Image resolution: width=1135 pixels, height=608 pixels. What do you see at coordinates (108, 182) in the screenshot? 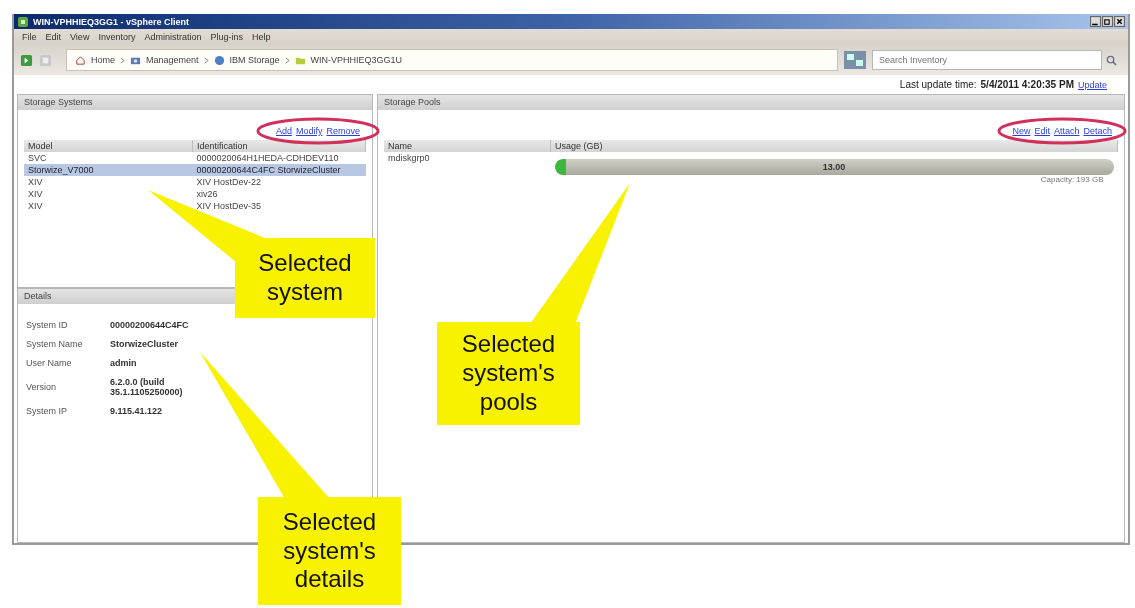
I see `table-cell: XIV` at bounding box center [108, 182].